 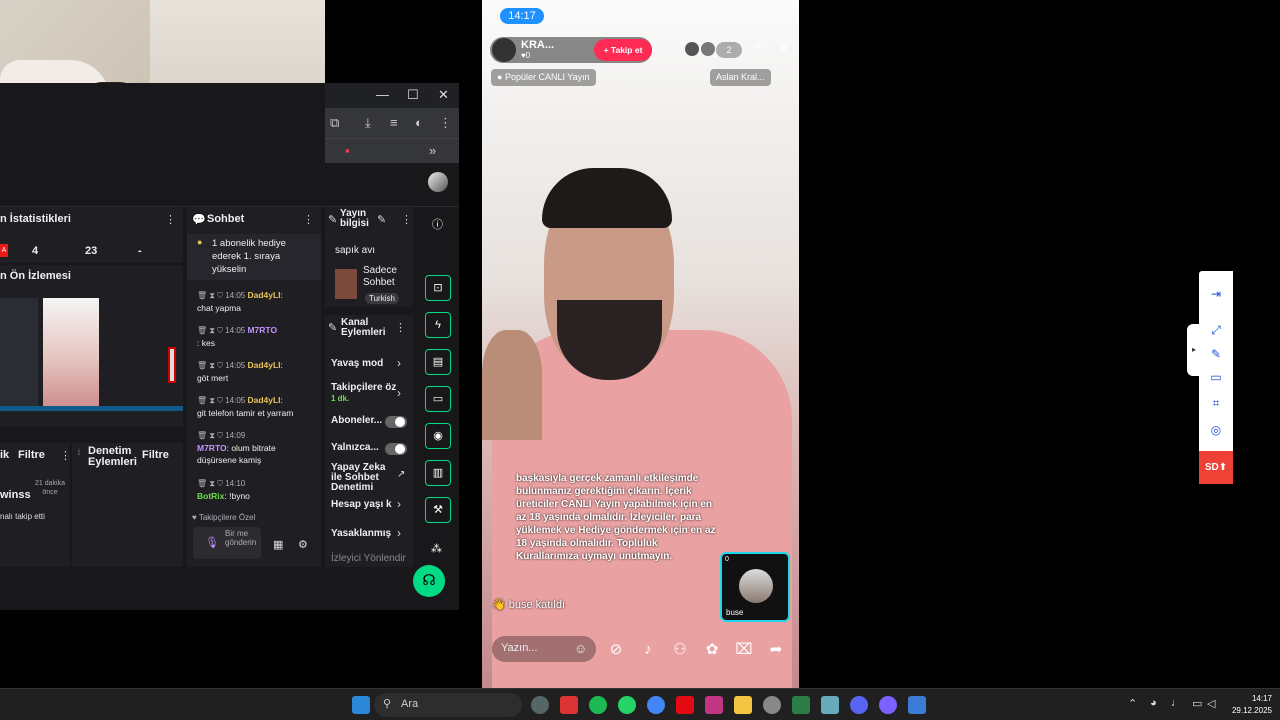 What do you see at coordinates (438, 399) in the screenshot?
I see `chat-bubble-icon: ▭` at bounding box center [438, 399].